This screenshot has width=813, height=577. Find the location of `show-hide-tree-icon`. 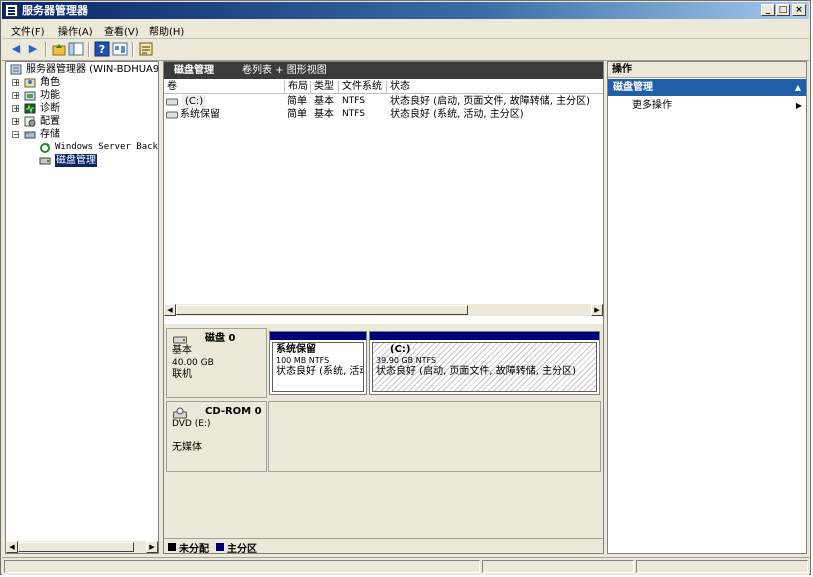

show-hide-tree-icon is located at coordinates (76, 49).